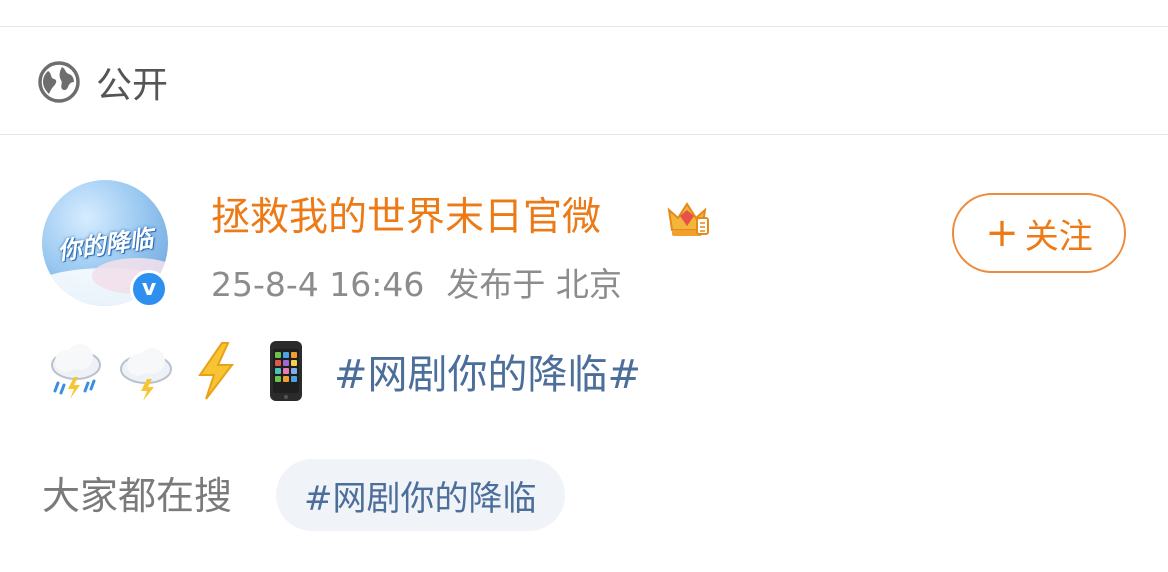  What do you see at coordinates (406, 218) in the screenshot?
I see `author-name: 拯救我的世界末日官微` at bounding box center [406, 218].